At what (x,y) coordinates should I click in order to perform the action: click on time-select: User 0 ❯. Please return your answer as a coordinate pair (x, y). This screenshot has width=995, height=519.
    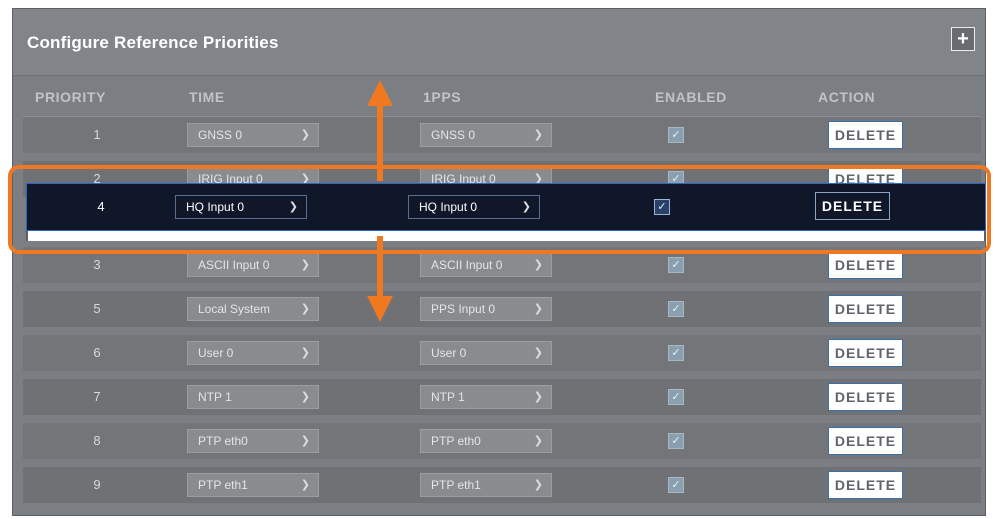
    Looking at the image, I should click on (253, 353).